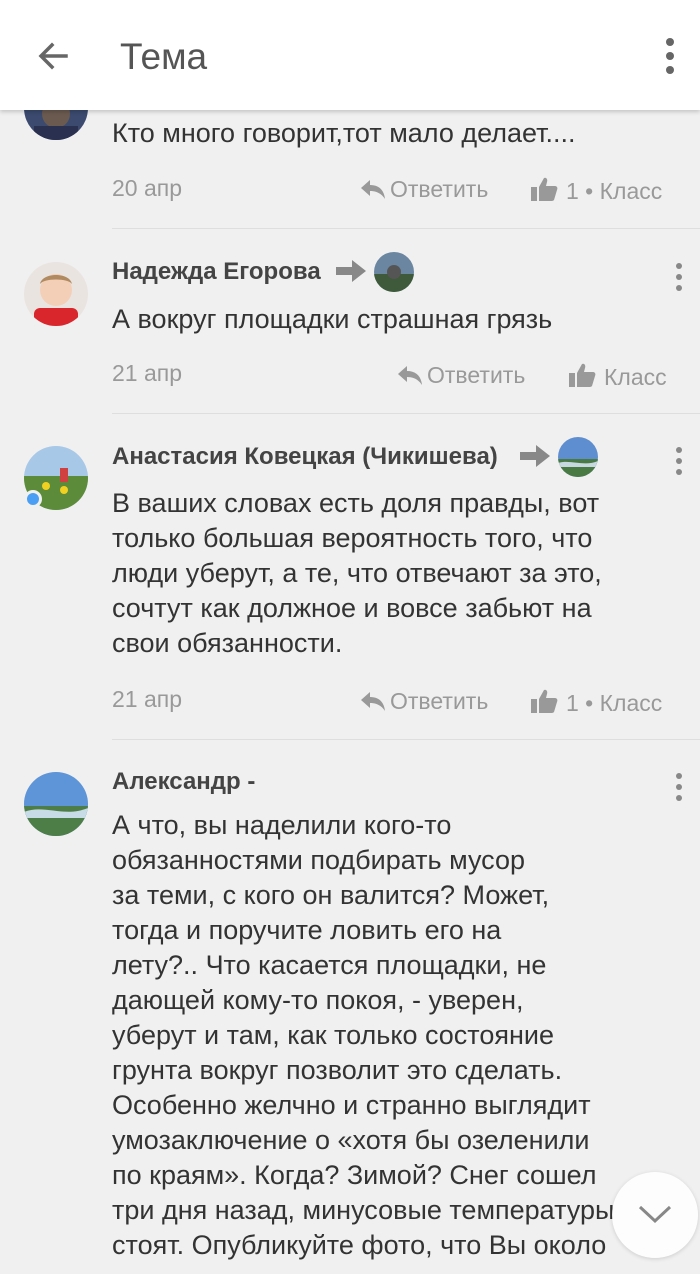  What do you see at coordinates (670, 56) in the screenshot?
I see `more-vertical-icon` at bounding box center [670, 56].